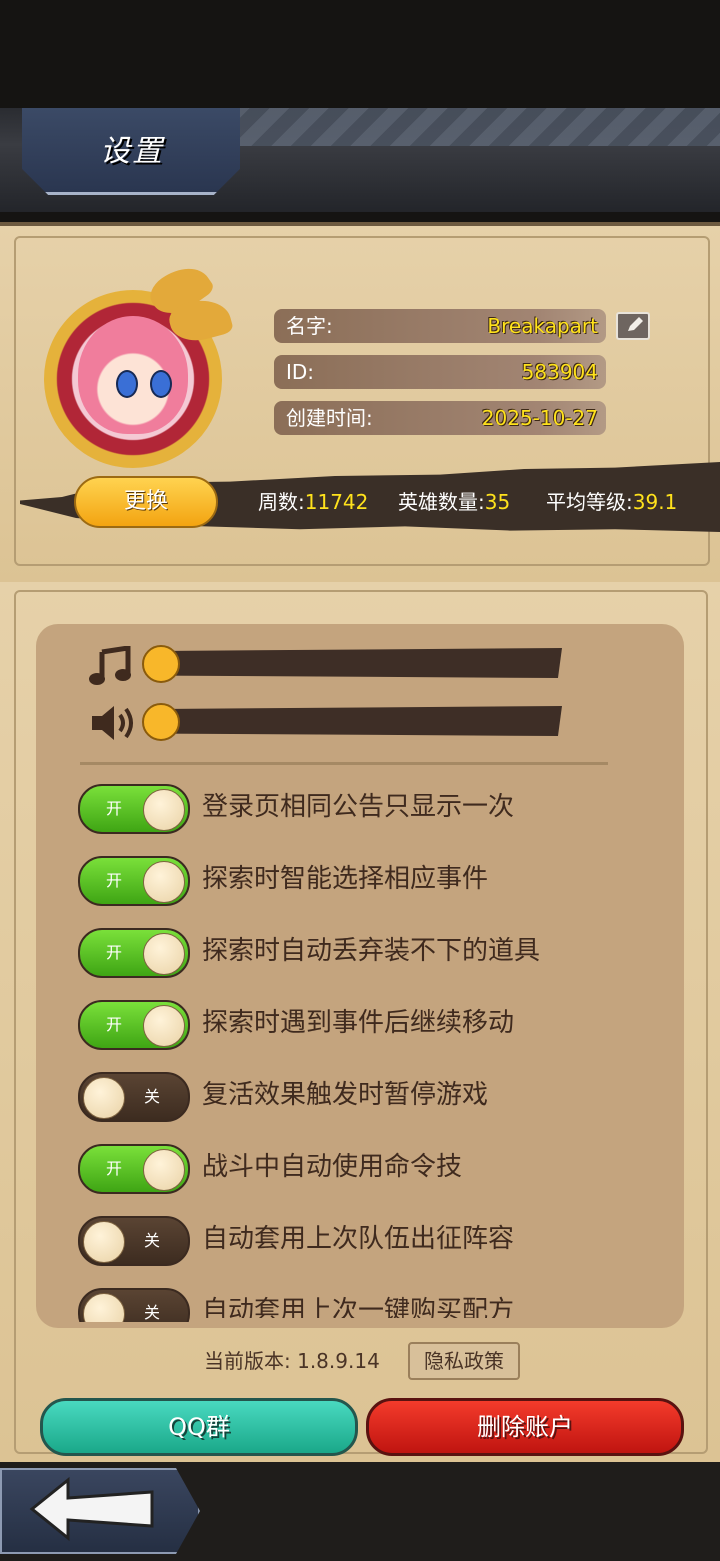 Image resolution: width=720 pixels, height=1561 pixels. I want to click on weeks-value: 11742, so click(336, 502).